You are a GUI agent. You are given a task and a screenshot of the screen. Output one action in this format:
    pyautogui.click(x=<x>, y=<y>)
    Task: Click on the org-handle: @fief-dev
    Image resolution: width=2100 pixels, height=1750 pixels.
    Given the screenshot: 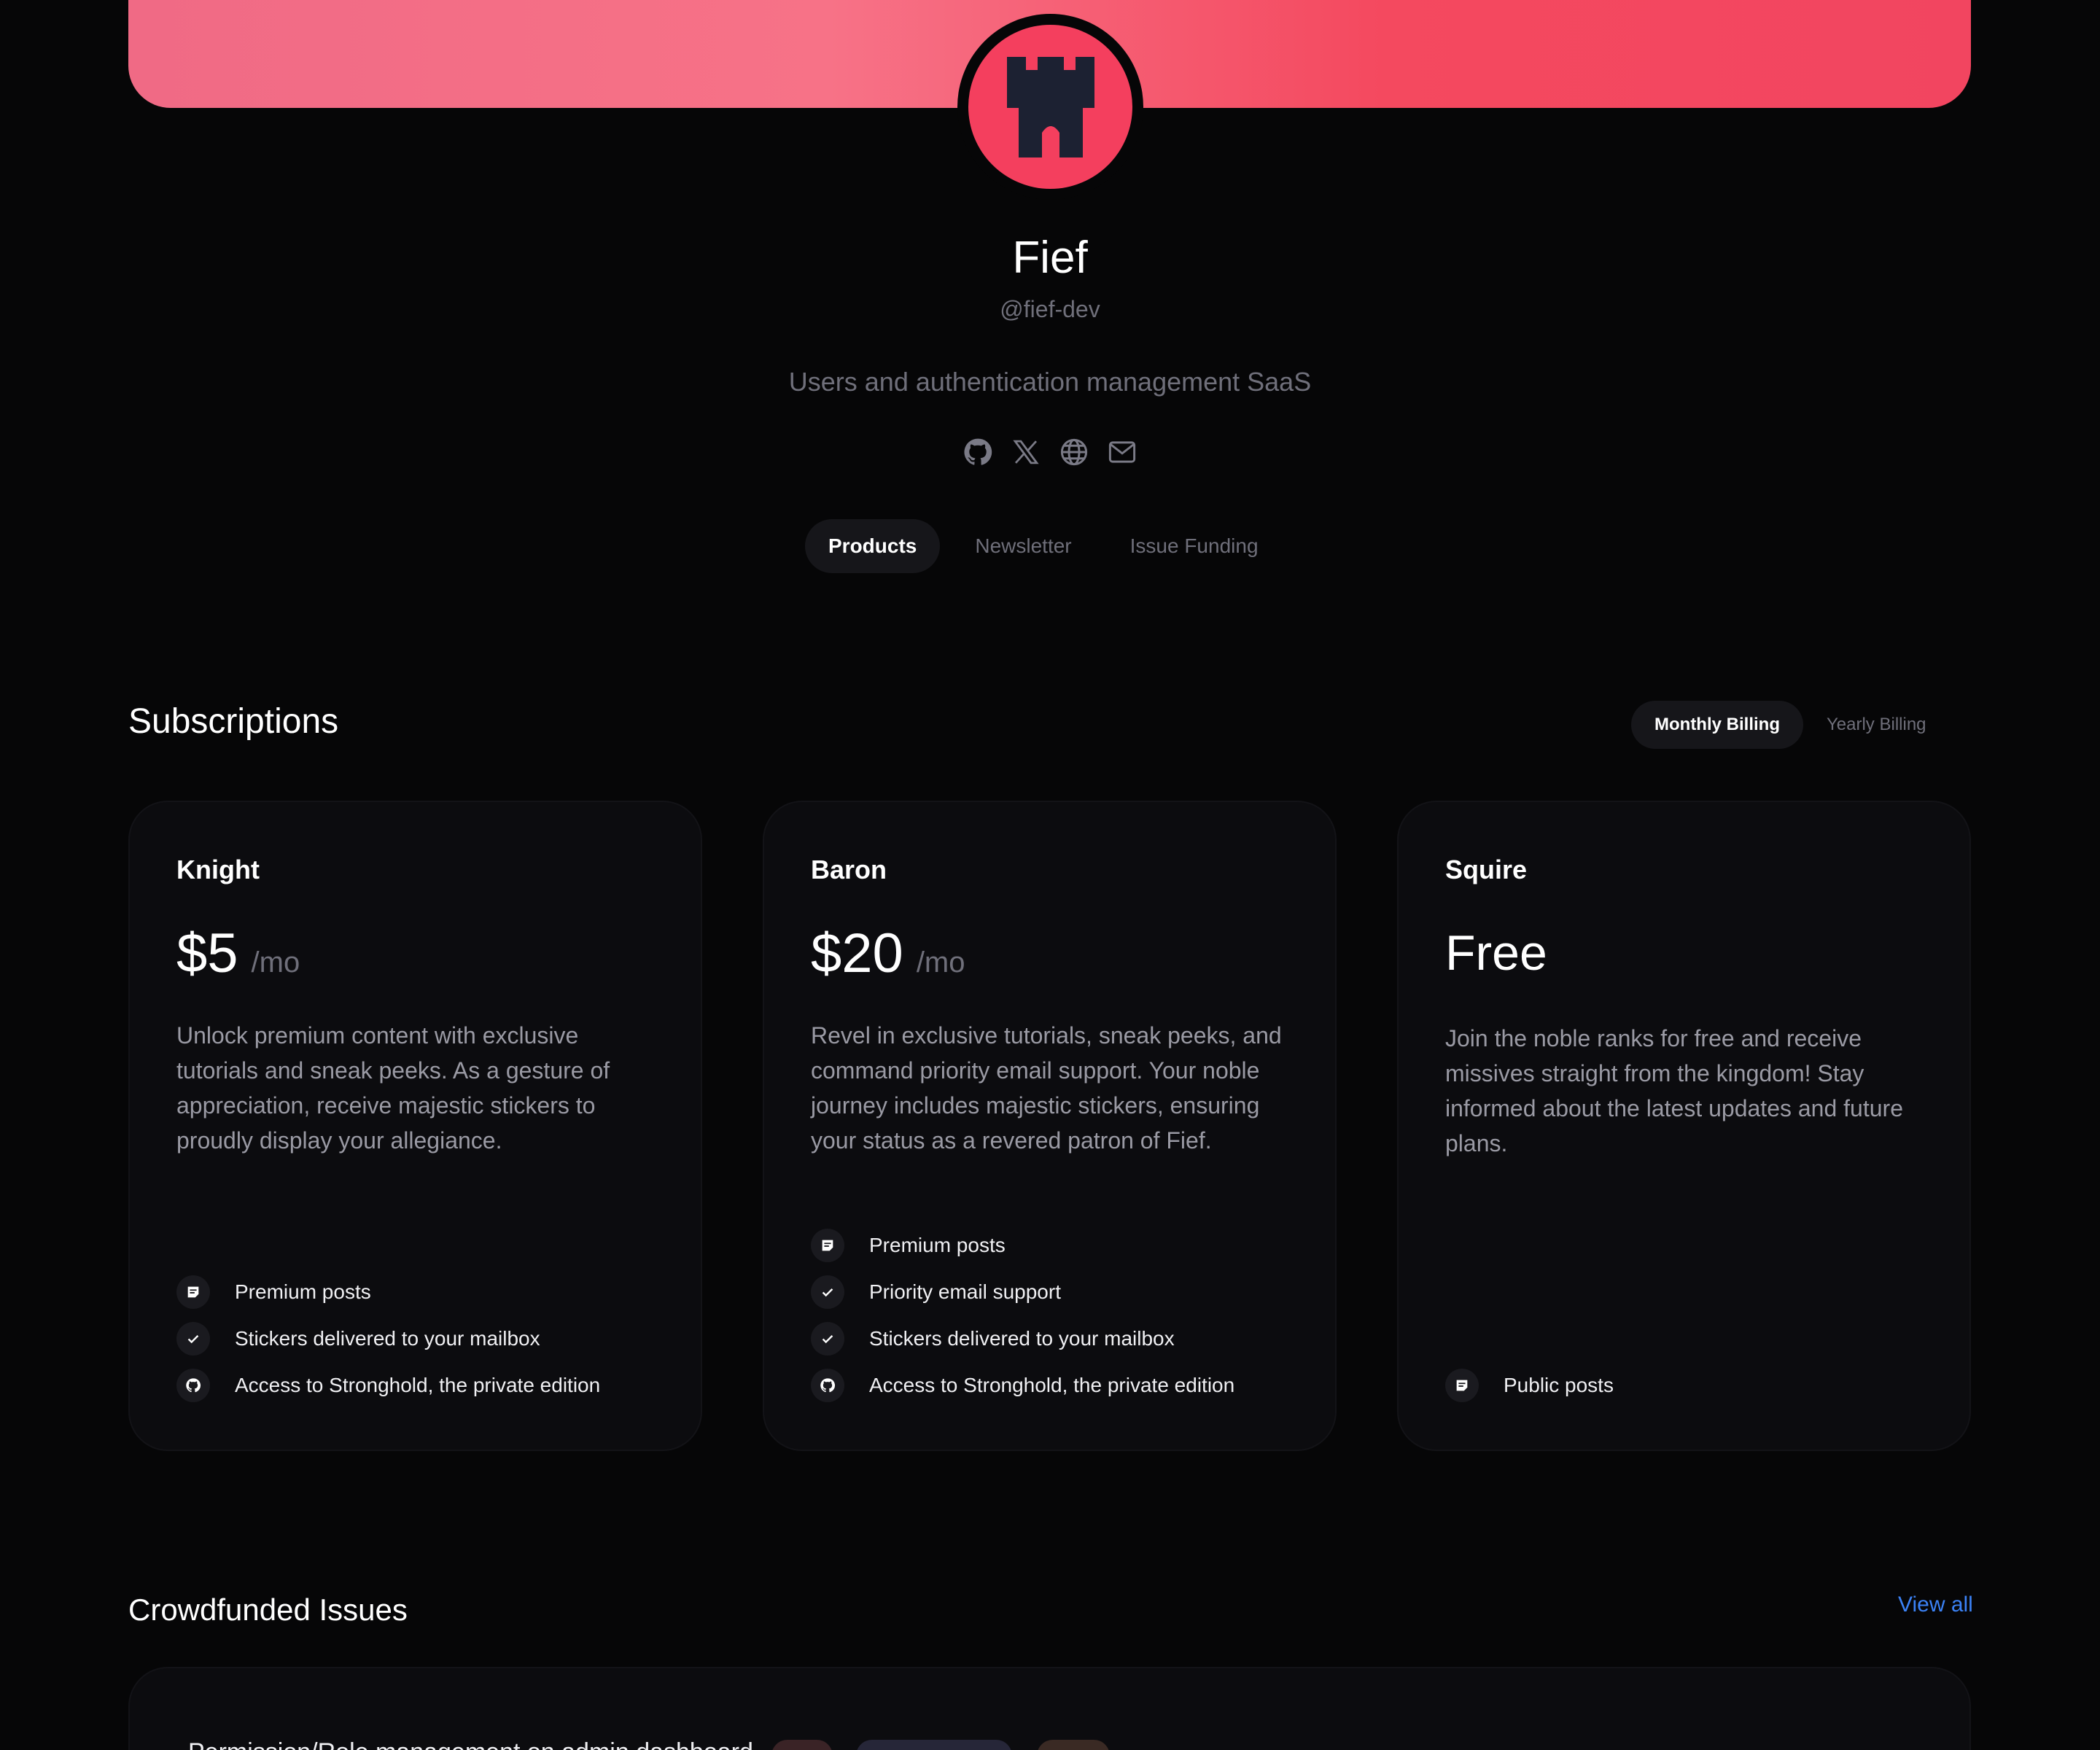 What is the action you would take?
    pyautogui.click(x=1050, y=309)
    